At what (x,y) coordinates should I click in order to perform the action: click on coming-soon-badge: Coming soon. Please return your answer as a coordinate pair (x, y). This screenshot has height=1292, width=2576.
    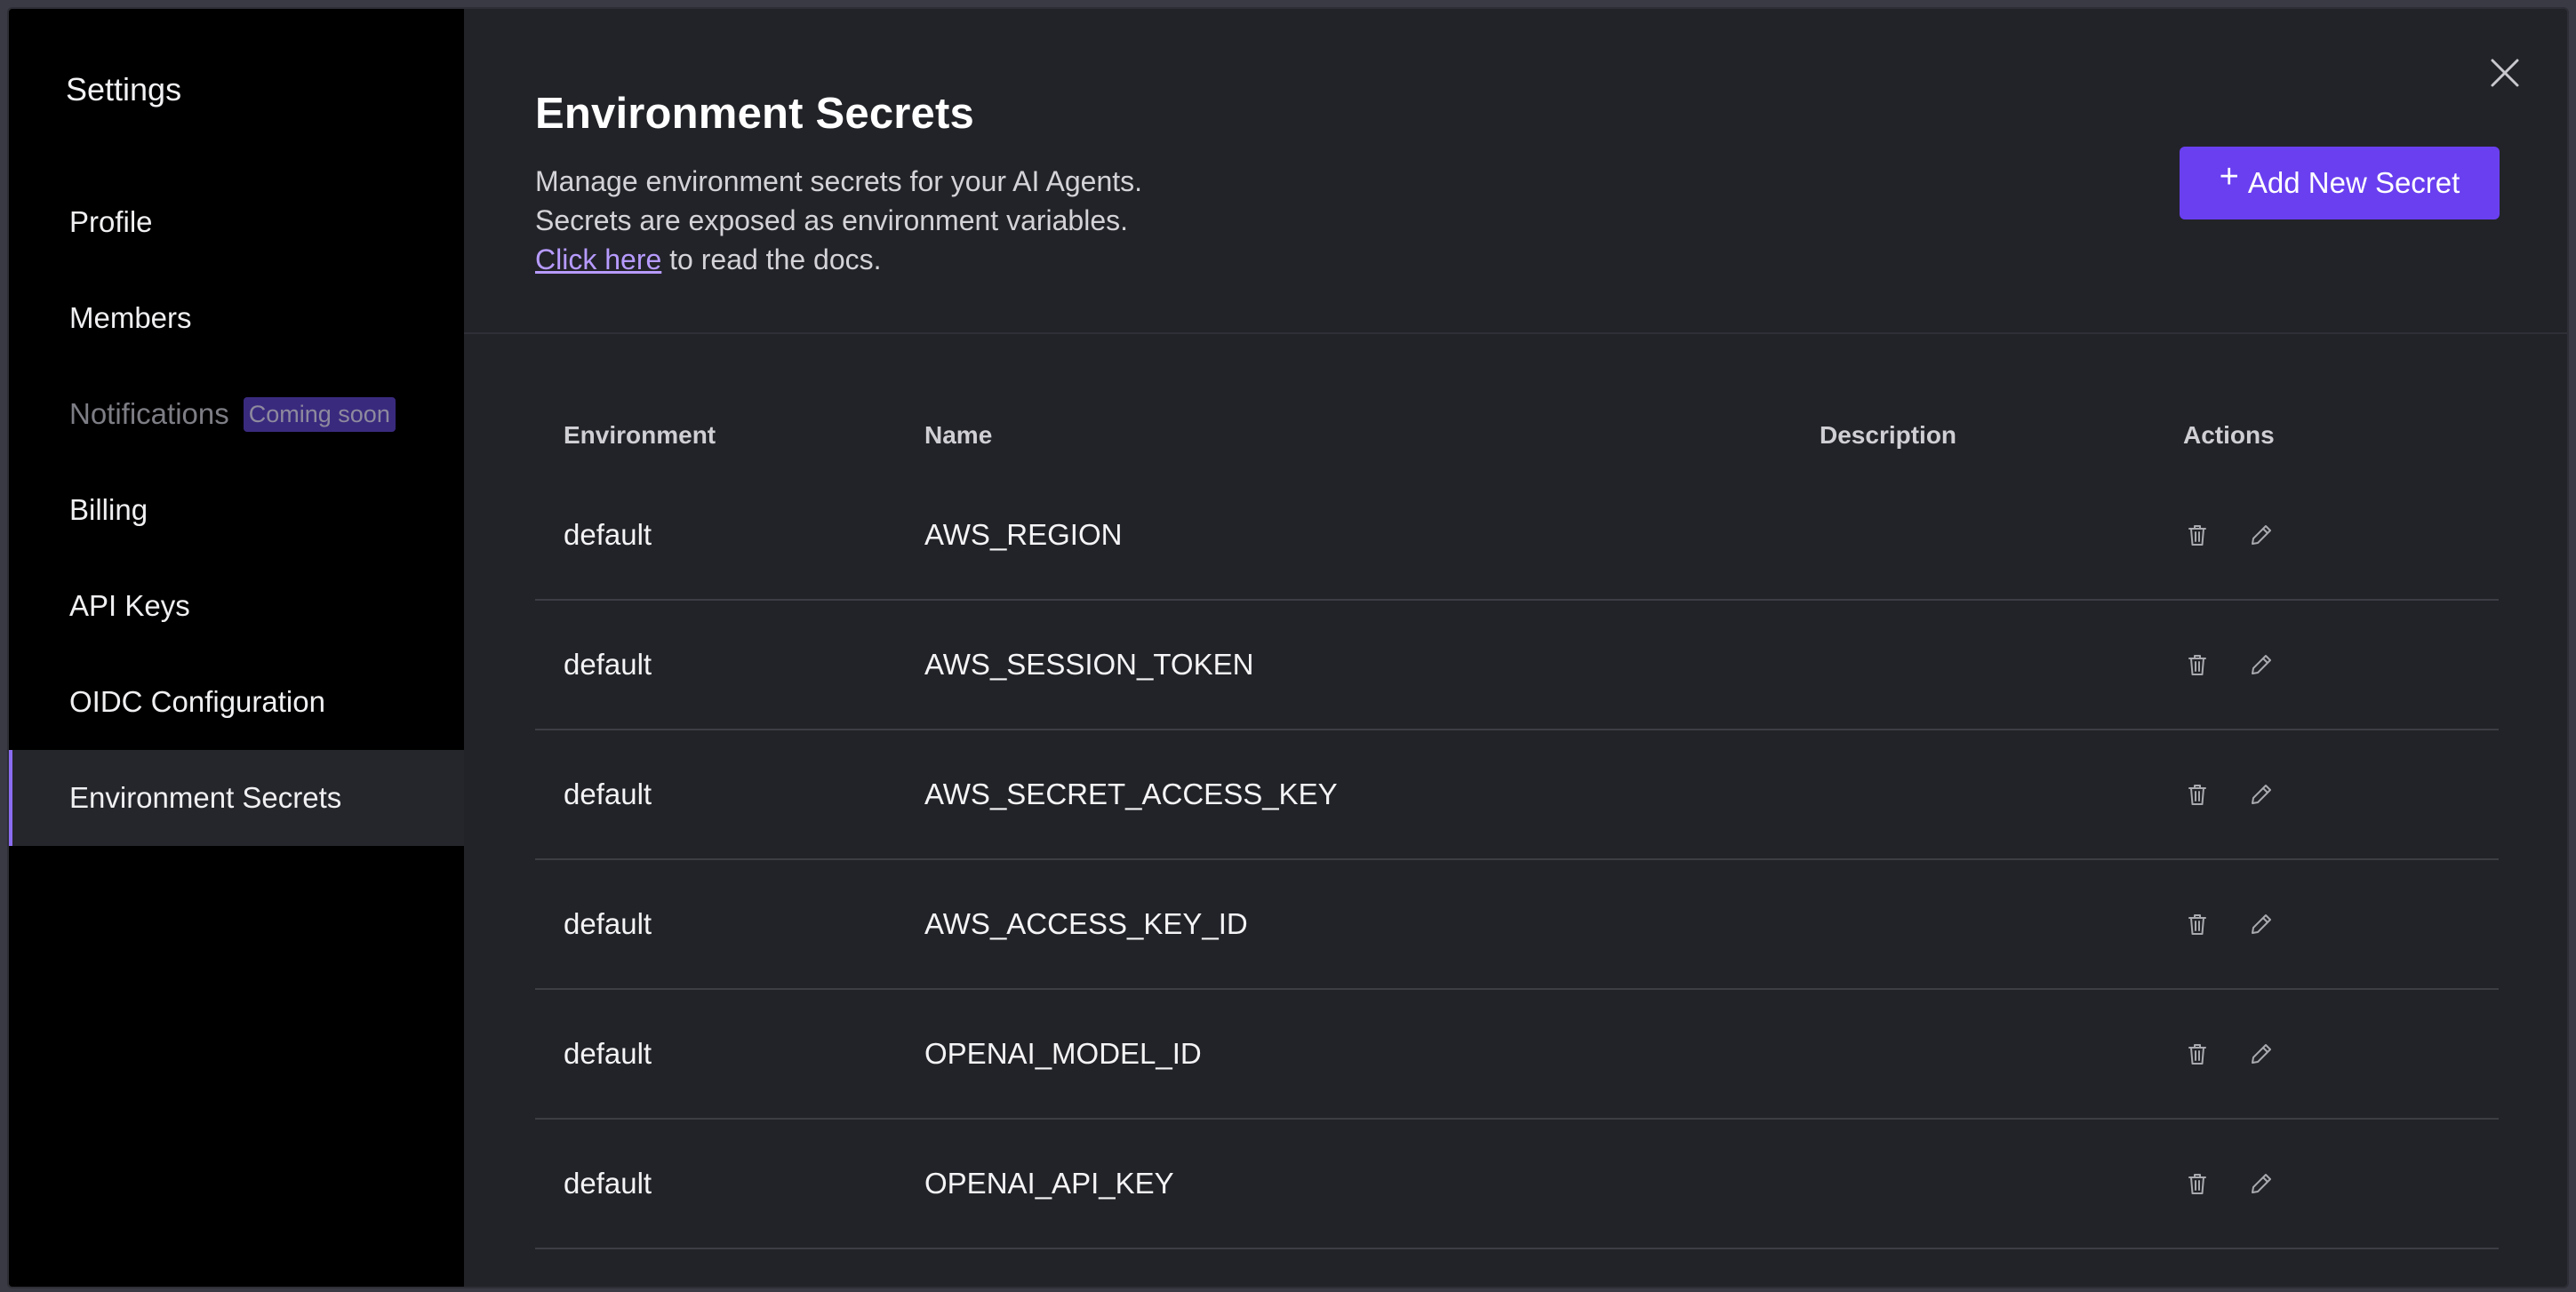
    Looking at the image, I should click on (319, 414).